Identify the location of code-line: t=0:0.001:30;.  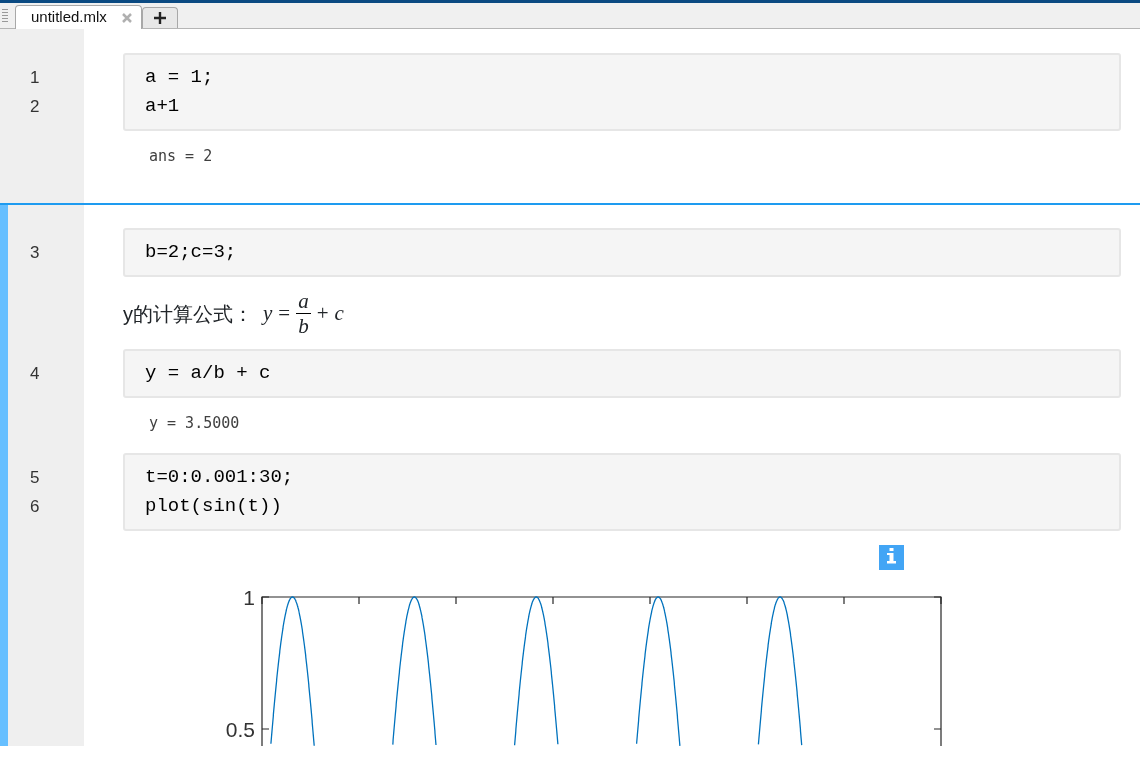
(220, 477).